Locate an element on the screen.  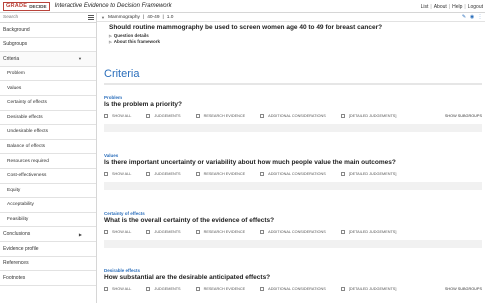
sidebar-item-criteria: Criteria ▼ is located at coordinates (48, 59).